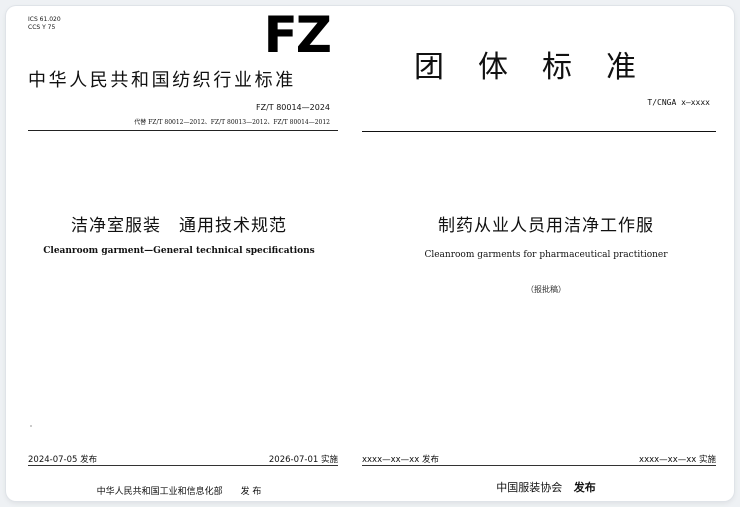 This screenshot has height=507, width=740. I want to click on implement-date: xxxx—xx—xx 实施, so click(677, 460).